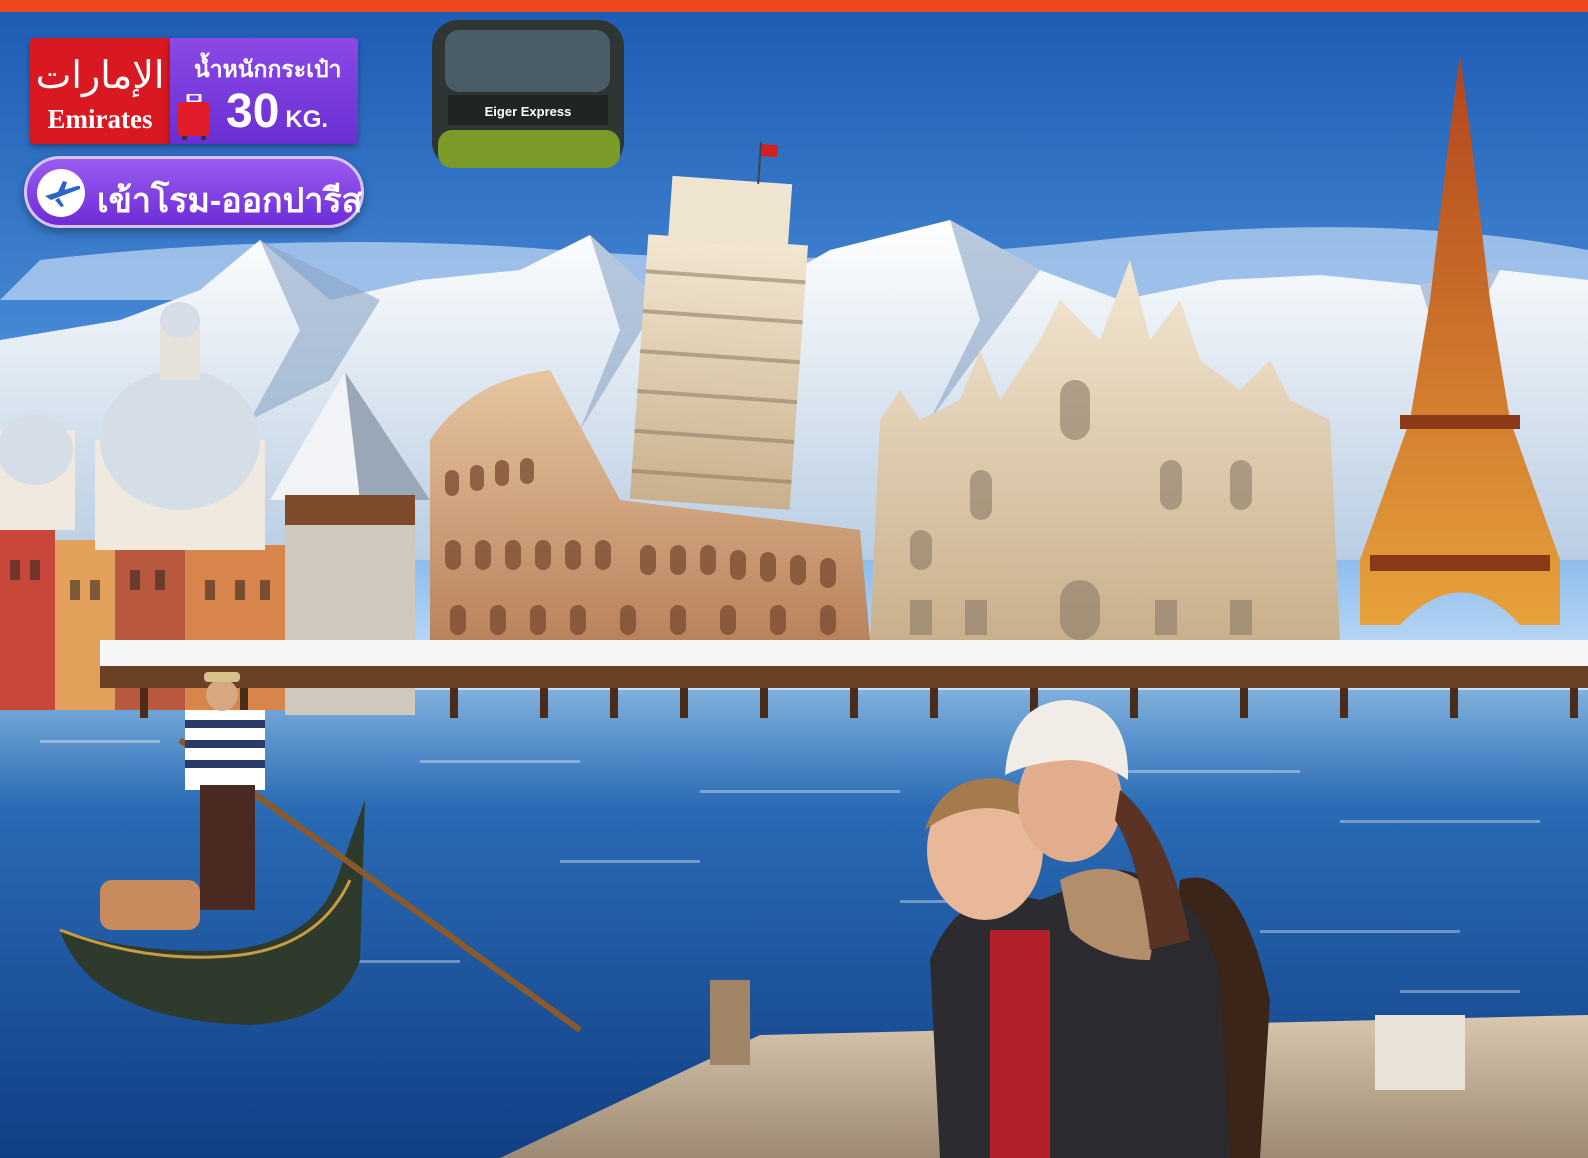 The width and height of the screenshot is (1588, 1158). What do you see at coordinates (794, 6) in the screenshot?
I see `top-accent-bar` at bounding box center [794, 6].